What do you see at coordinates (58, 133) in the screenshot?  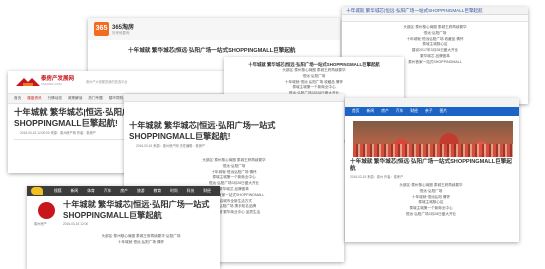 I see `article-meta: 2016-03-15 12:00:00 来源：泰州房产网 作者：泰房产` at bounding box center [58, 133].